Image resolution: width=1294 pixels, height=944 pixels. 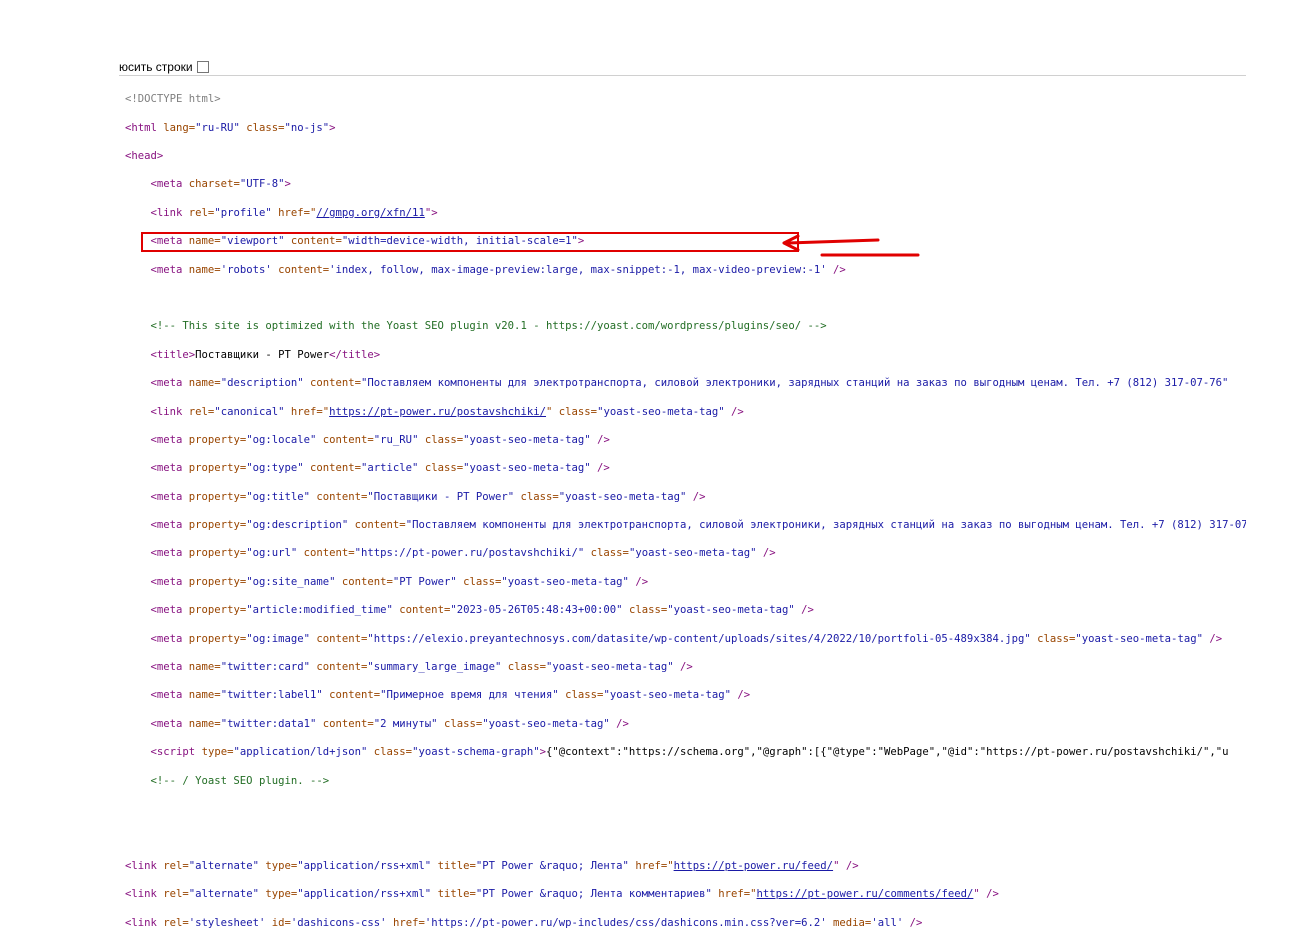 What do you see at coordinates (753, 866) in the screenshot?
I see `feed-link: https://pt-power.ru/feed/` at bounding box center [753, 866].